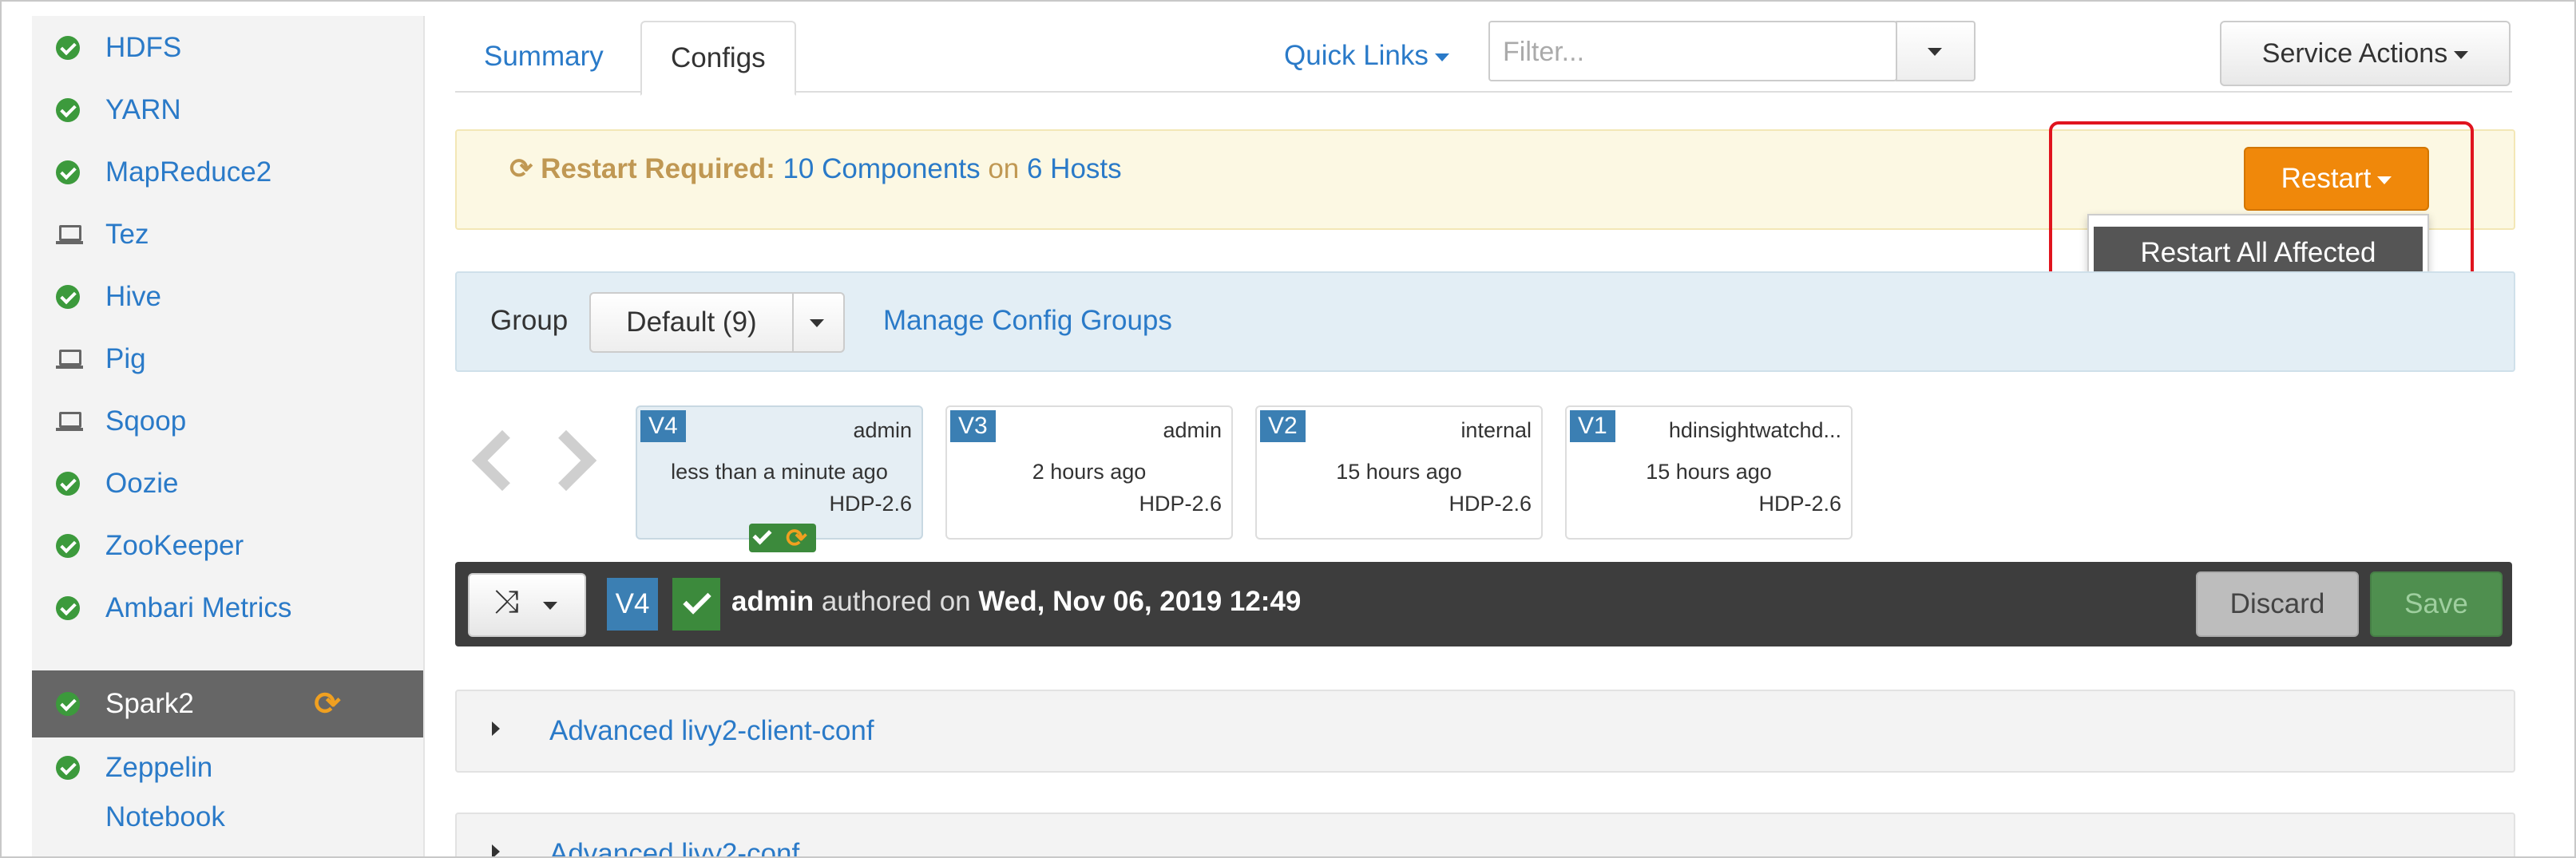 Image resolution: width=2576 pixels, height=858 pixels. I want to click on version-card-v3: V3 admin 2 hours ago HDP-2.6, so click(1089, 472).